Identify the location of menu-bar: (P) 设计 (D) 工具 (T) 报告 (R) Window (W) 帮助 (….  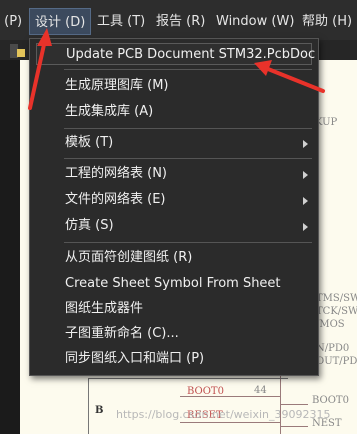
(178, 20).